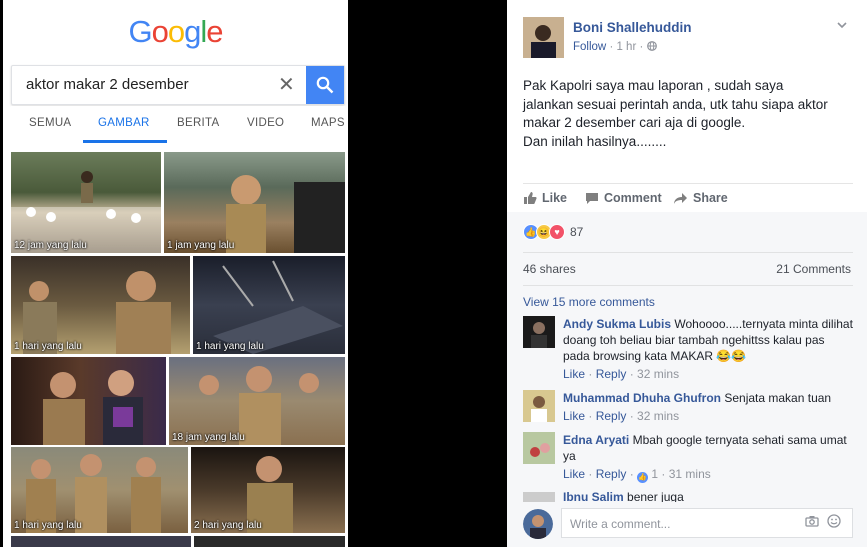 This screenshot has width=867, height=547. Describe the element at coordinates (690, 474) in the screenshot. I see `comment-time: 31 mins` at that location.